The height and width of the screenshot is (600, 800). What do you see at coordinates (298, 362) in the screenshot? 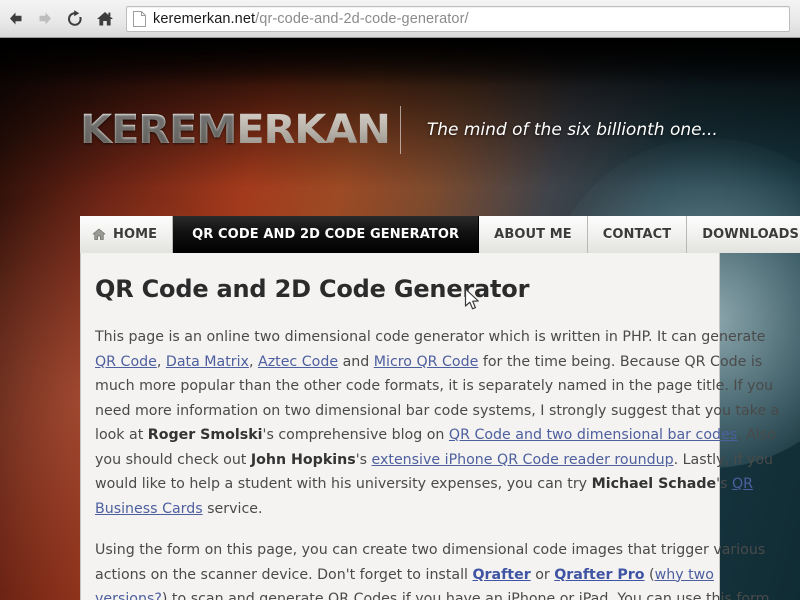
I see `link-aztec-code: Aztec Code` at bounding box center [298, 362].